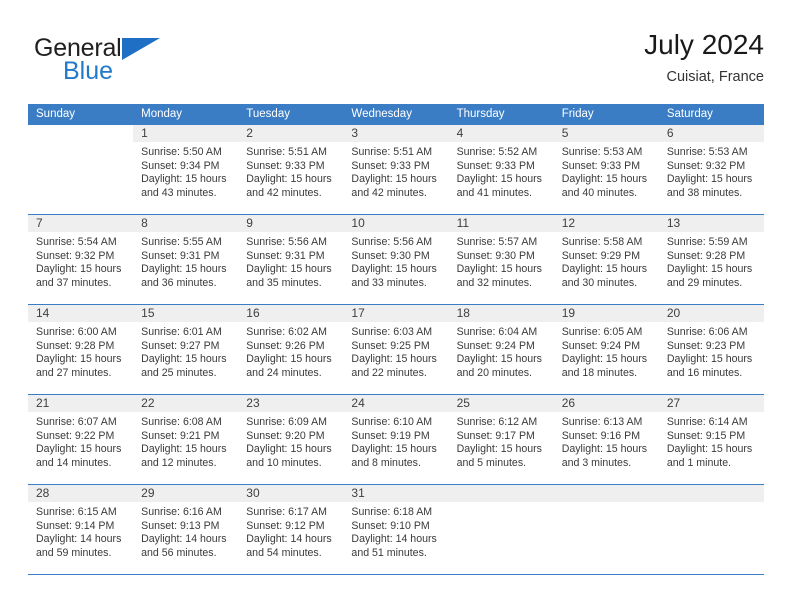 The height and width of the screenshot is (612, 792). What do you see at coordinates (284, 552) in the screenshot?
I see `daylight-text: and 54 minutes.` at bounding box center [284, 552].